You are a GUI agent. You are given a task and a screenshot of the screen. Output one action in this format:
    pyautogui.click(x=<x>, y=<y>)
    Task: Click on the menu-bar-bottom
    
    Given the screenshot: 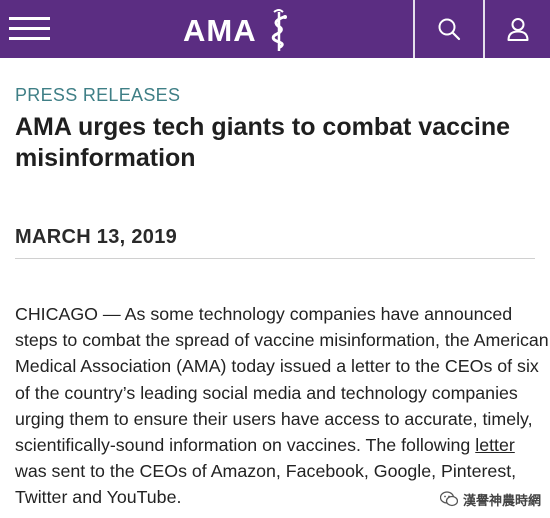 What is the action you would take?
    pyautogui.click(x=29, y=38)
    